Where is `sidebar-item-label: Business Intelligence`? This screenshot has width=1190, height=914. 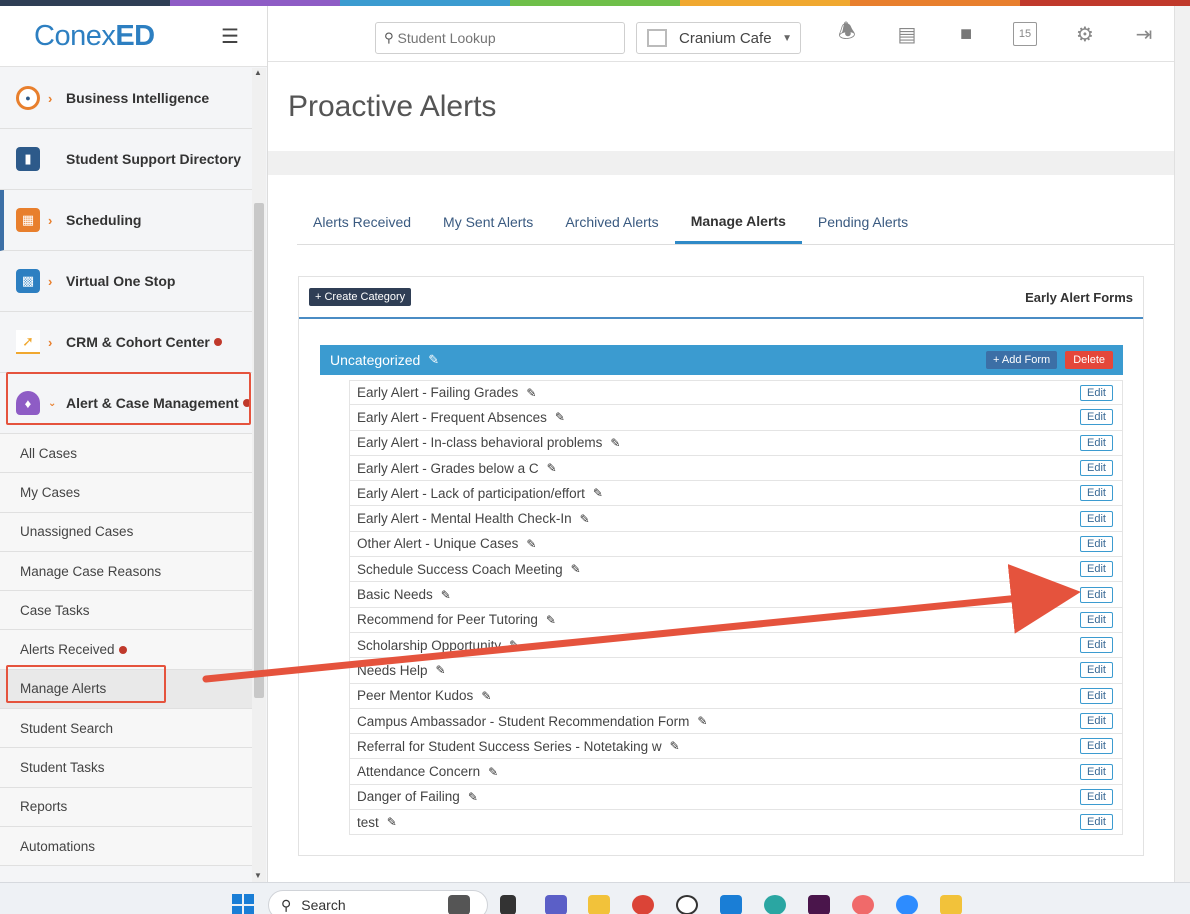 sidebar-item-label: Business Intelligence is located at coordinates (138, 98).